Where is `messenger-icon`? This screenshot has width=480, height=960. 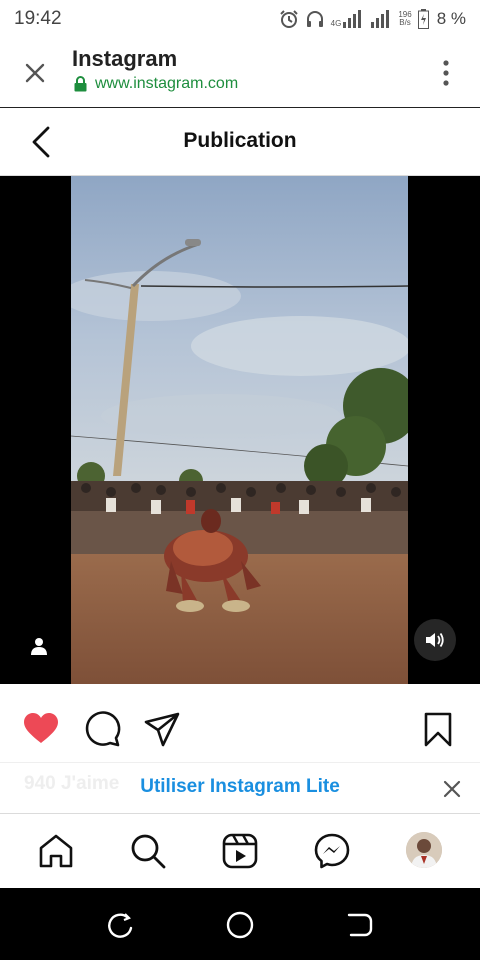
messenger-icon is located at coordinates (332, 851).